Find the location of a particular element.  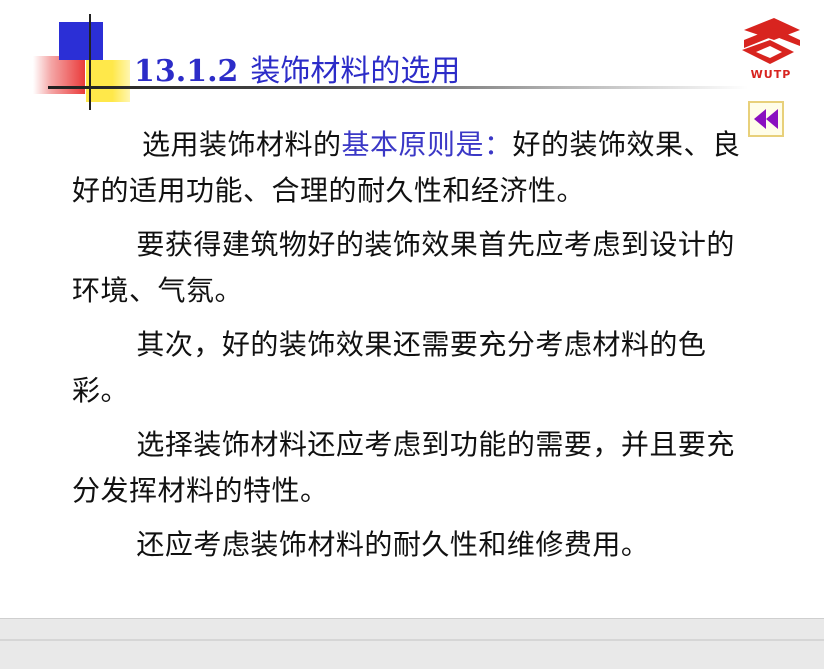

wutp-logo-icon: WUTP is located at coordinates (771, 51).